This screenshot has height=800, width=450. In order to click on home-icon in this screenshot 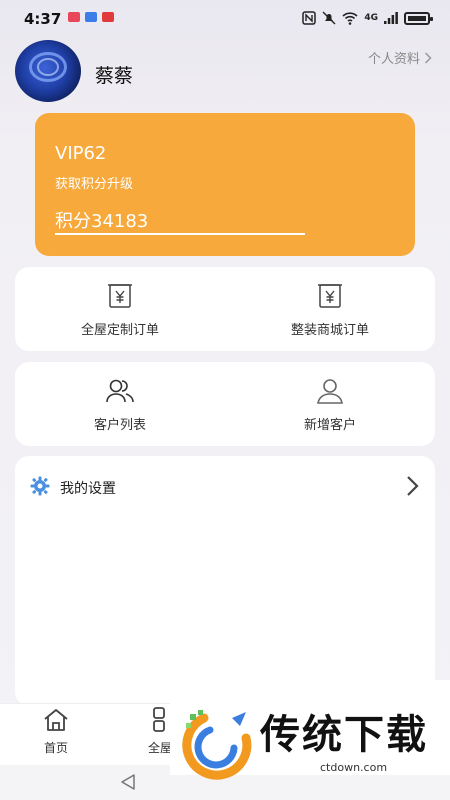, I will do `click(56, 720)`.